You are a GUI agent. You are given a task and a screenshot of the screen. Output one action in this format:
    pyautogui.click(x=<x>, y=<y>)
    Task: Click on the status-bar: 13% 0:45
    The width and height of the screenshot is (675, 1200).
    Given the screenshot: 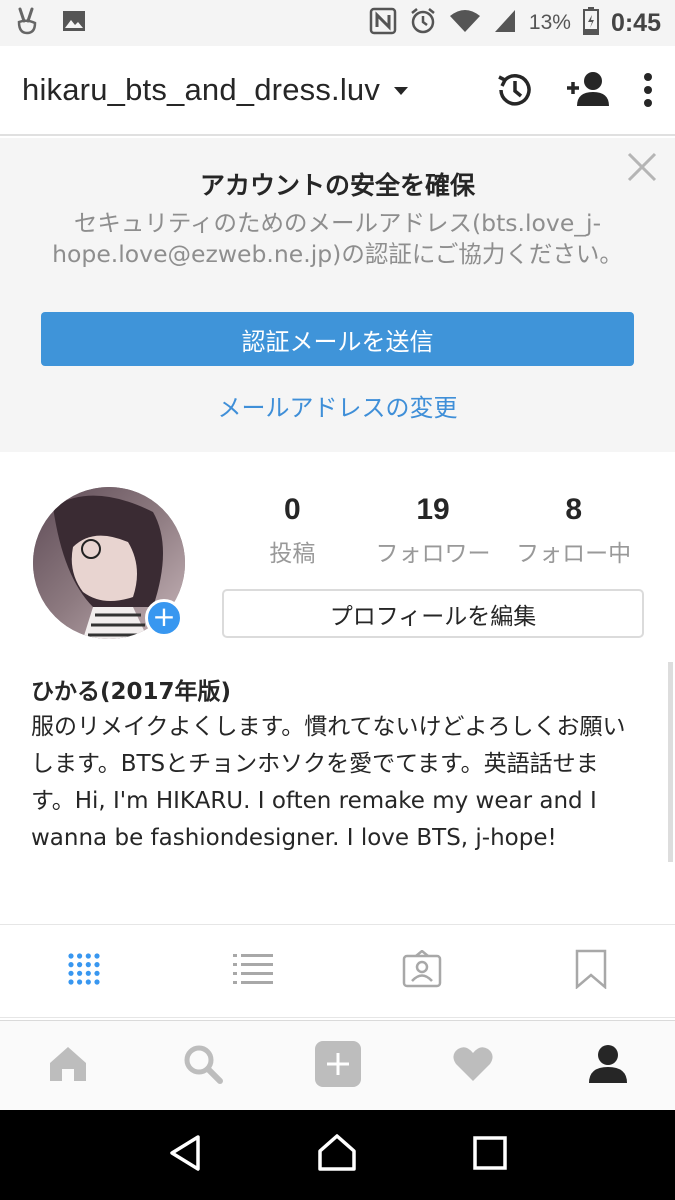 What is the action you would take?
    pyautogui.click(x=337, y=23)
    